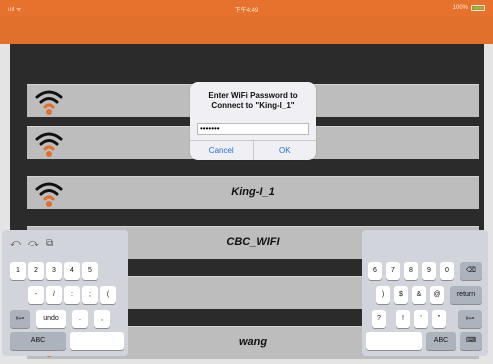 The width and height of the screenshot is (493, 364). Describe the element at coordinates (80, 319) in the screenshot. I see `key-period: .` at that location.